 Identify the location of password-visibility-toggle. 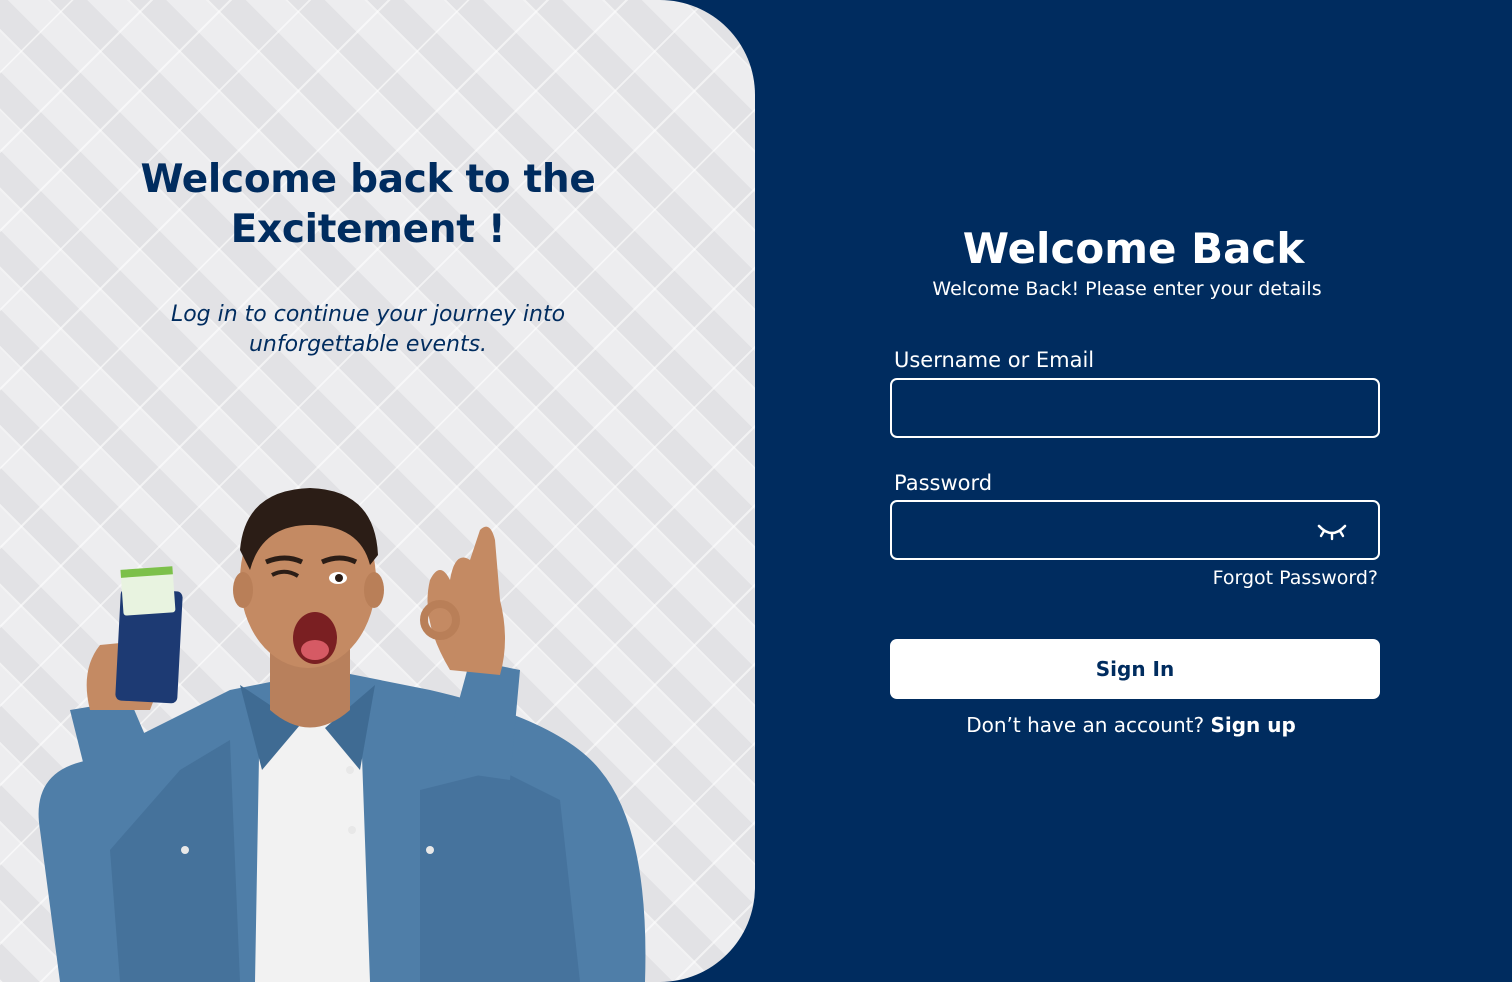
(1332, 531).